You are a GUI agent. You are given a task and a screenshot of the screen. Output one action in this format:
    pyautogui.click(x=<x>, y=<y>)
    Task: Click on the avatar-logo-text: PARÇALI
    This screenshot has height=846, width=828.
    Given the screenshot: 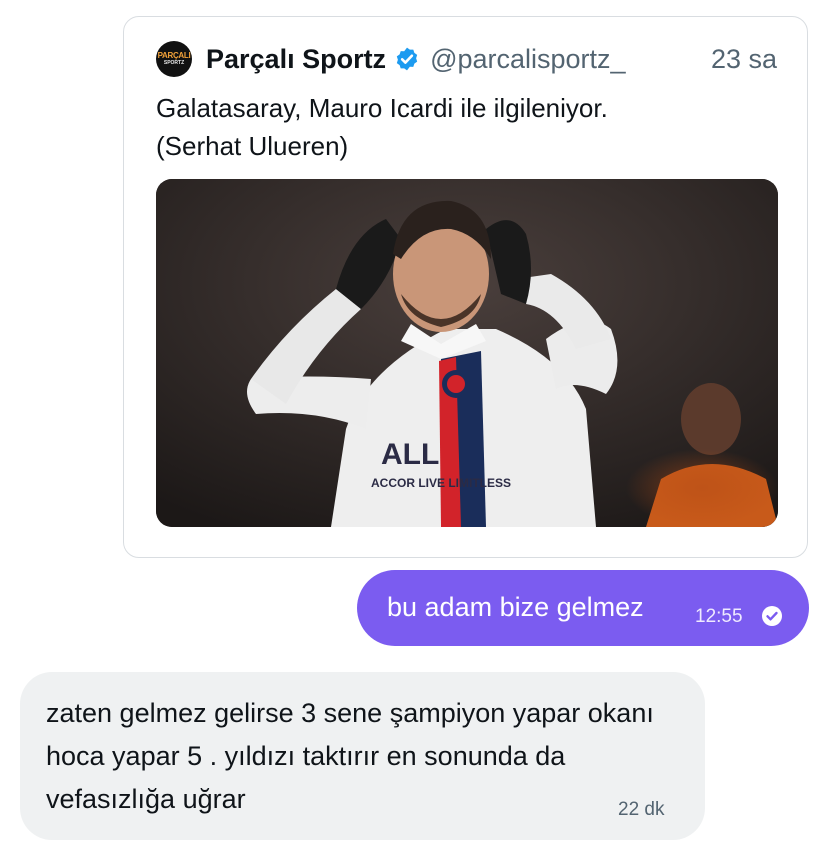 What is the action you would take?
    pyautogui.click(x=174, y=55)
    